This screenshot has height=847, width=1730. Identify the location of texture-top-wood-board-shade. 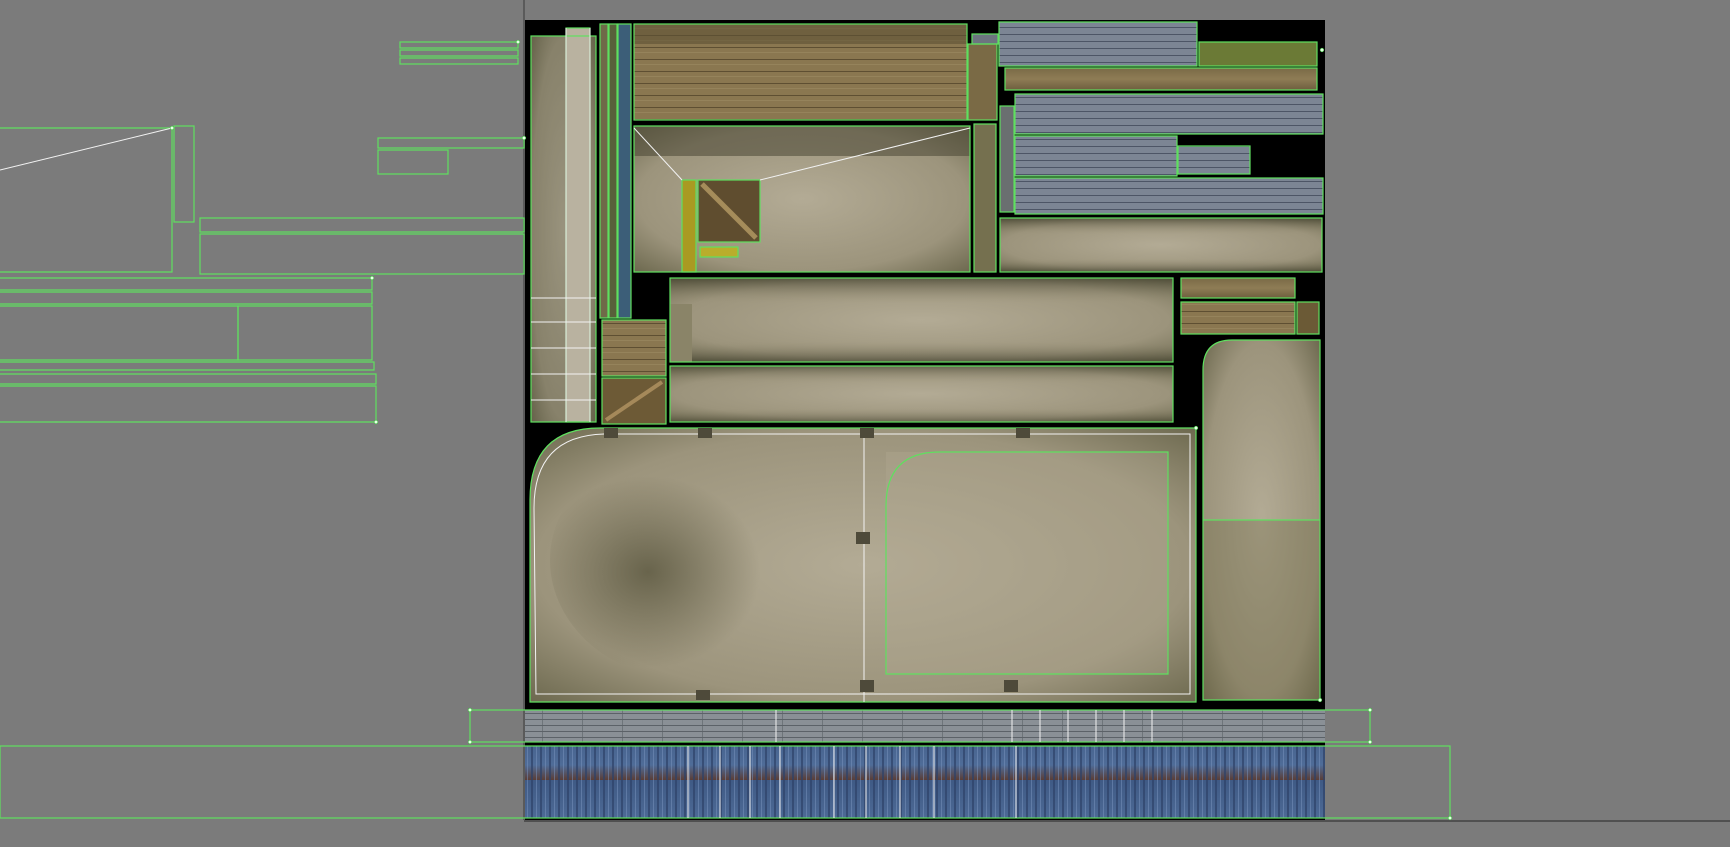
(800, 34).